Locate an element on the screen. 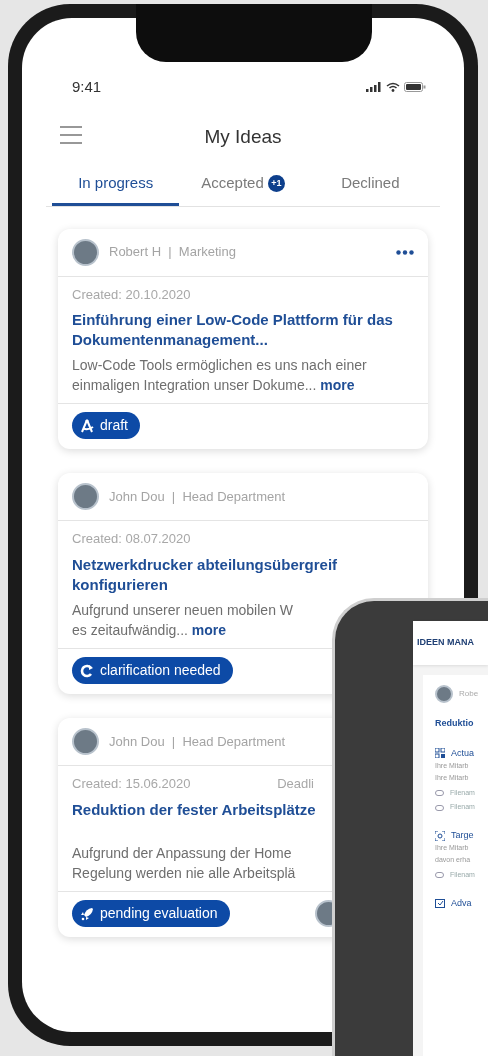 This screenshot has height=1056, width=488. page-title: My Ideas is located at coordinates (243, 136).